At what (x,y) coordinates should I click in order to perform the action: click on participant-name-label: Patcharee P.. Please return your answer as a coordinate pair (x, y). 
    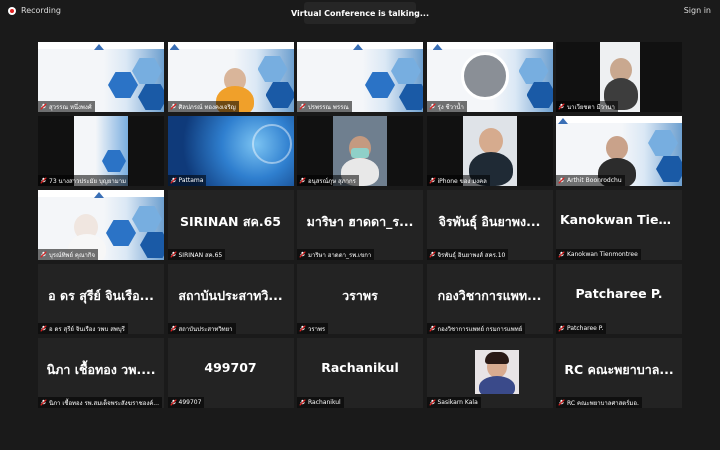
    Looking at the image, I should click on (581, 328).